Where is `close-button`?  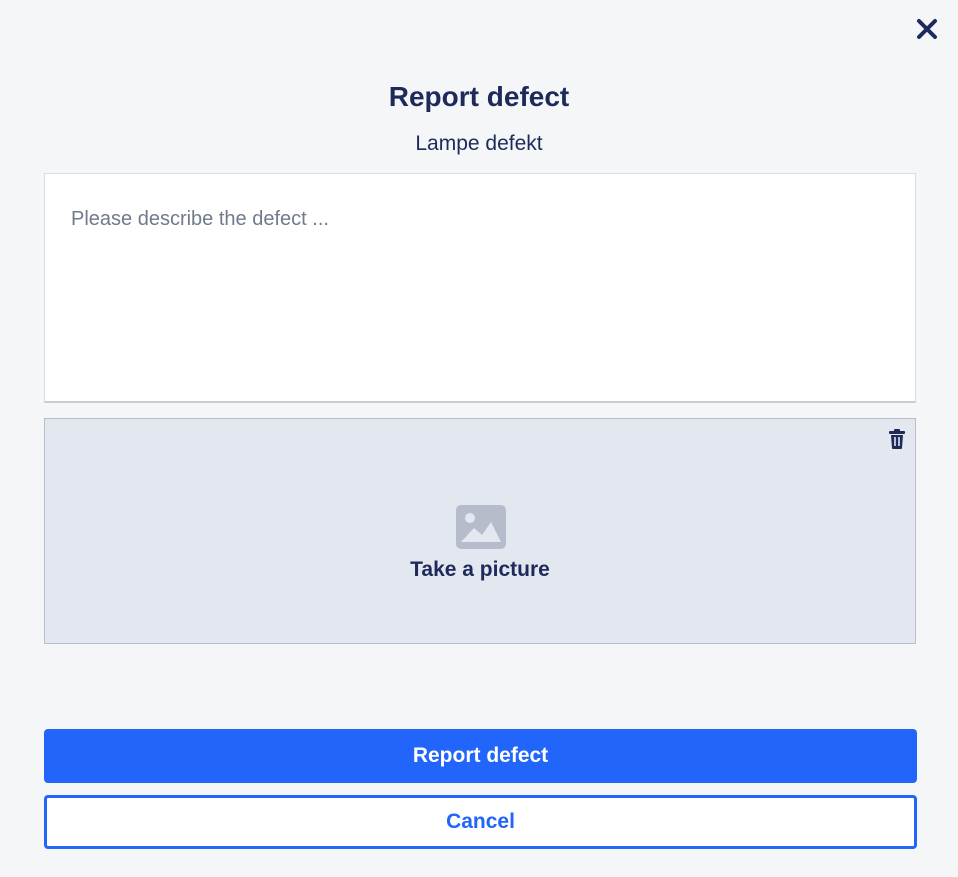 close-button is located at coordinates (927, 29).